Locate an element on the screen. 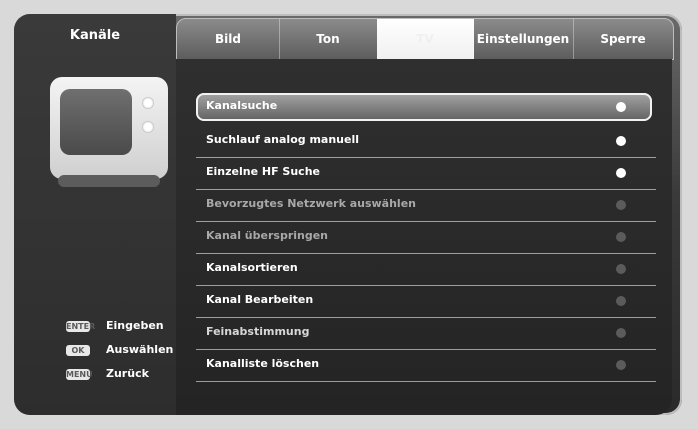 This screenshot has width=698, height=429. menu-item-label: Kanalliste löschen is located at coordinates (263, 363).